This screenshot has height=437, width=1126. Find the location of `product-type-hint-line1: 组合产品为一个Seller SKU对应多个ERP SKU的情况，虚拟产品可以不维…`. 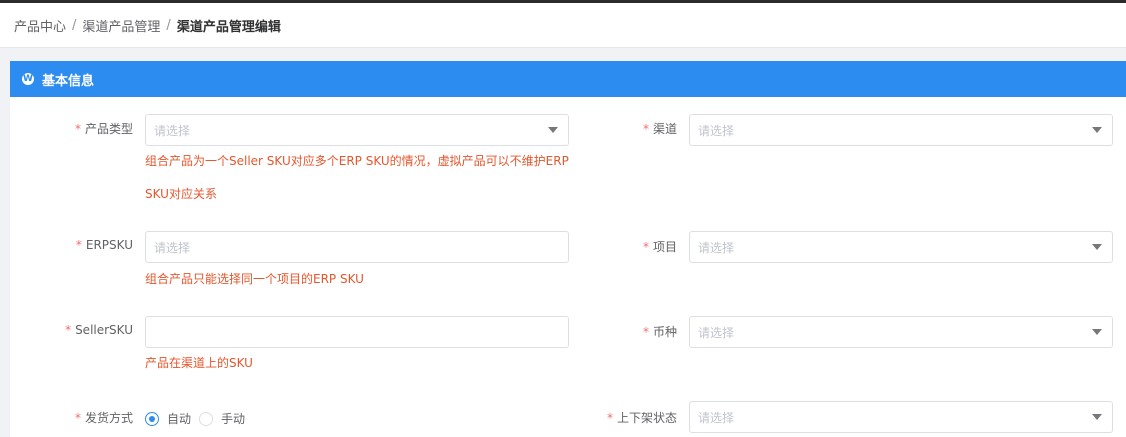

product-type-hint-line1: 组合产品为一个Seller SKU对应多个ERP SKU的情况，虚拟产品可以不维… is located at coordinates (357, 161).